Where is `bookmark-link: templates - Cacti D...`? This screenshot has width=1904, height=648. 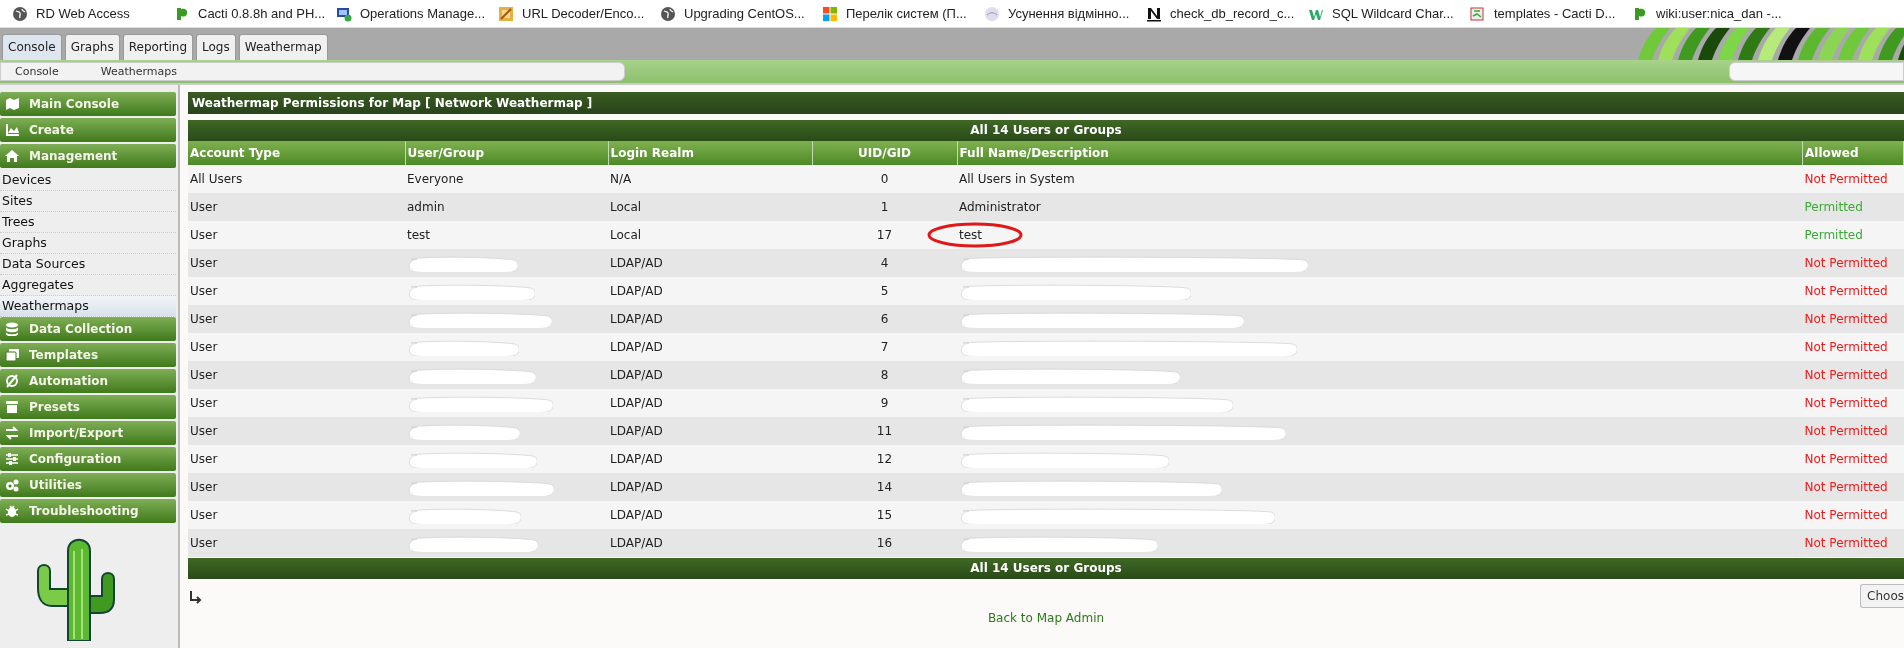 bookmark-link: templates - Cacti D... is located at coordinates (1555, 13).